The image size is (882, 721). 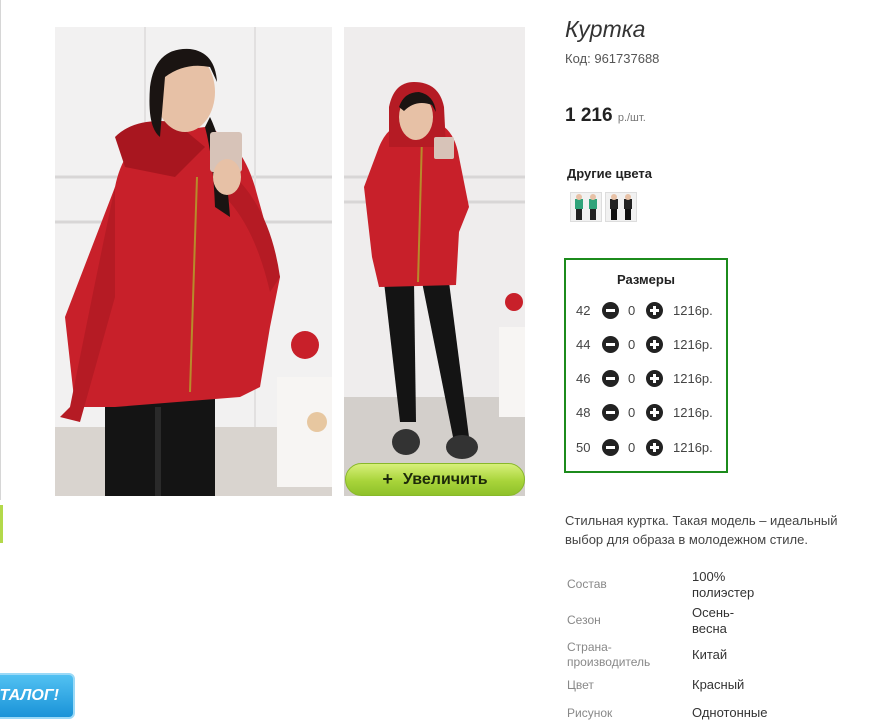 What do you see at coordinates (631, 118) in the screenshot?
I see `price-unit: р./шт.` at bounding box center [631, 118].